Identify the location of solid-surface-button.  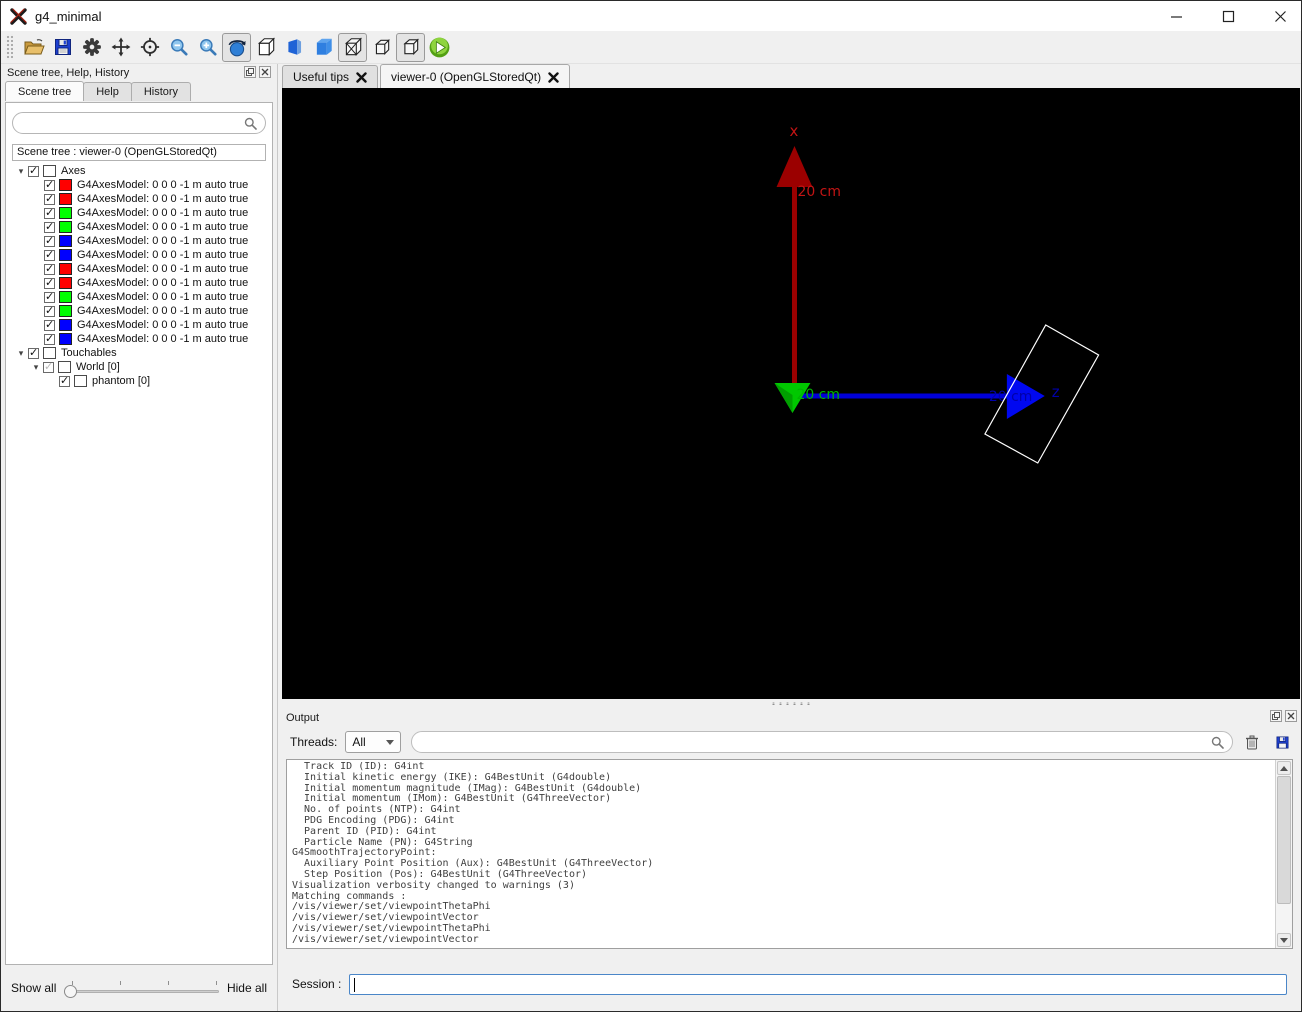
(323, 47).